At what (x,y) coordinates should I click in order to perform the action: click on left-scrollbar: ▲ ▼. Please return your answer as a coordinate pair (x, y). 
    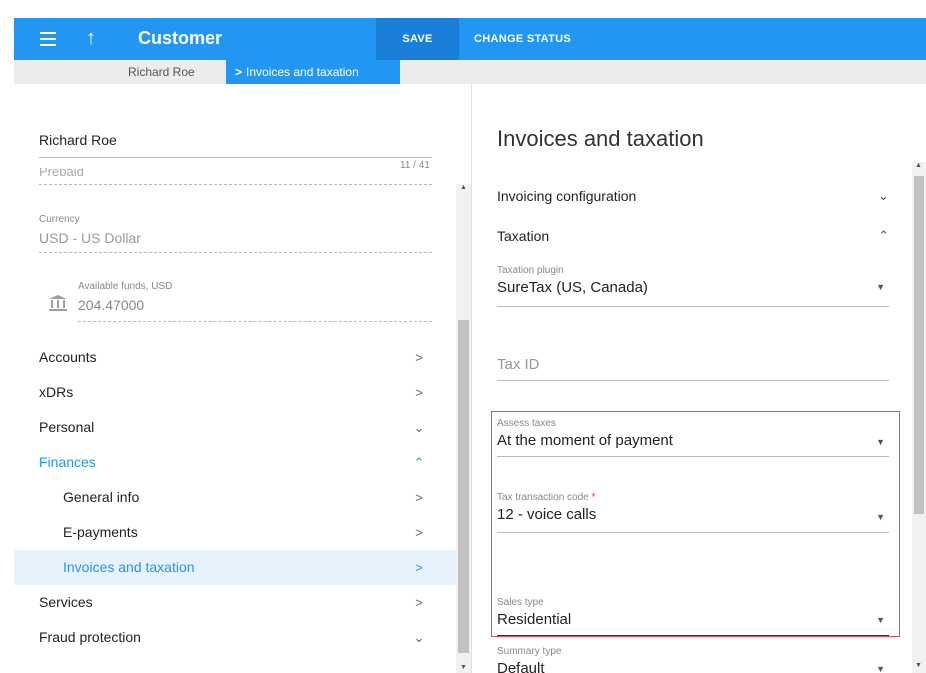
    Looking at the image, I should click on (463, 428).